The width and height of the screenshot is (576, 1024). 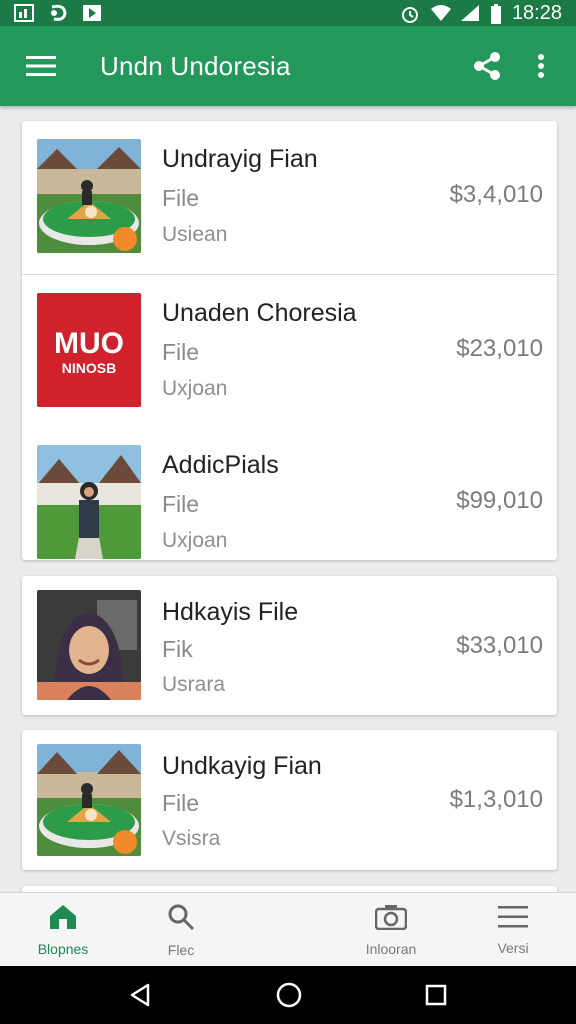 I want to click on status-bar: 18:28, so click(x=288, y=13).